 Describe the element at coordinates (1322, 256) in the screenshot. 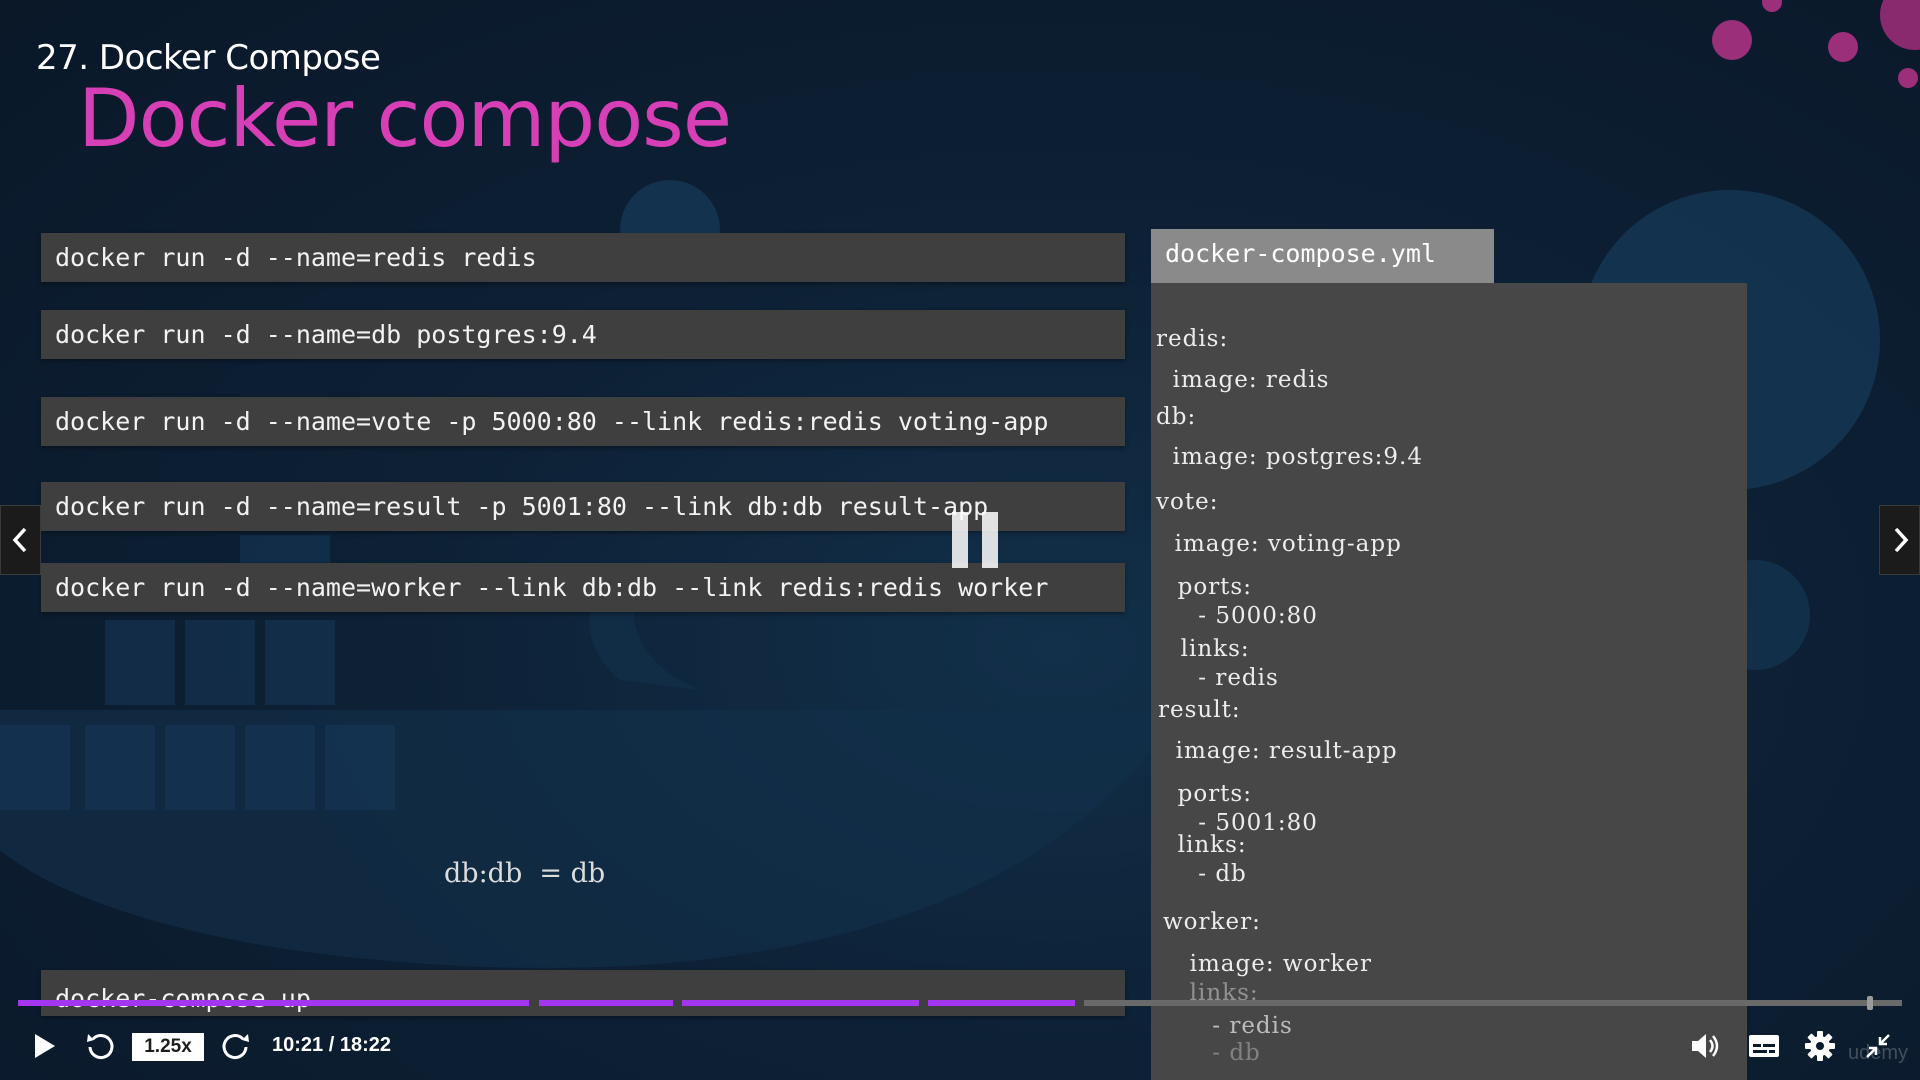

I see `yml-file-tab: docker-compose.yml` at that location.